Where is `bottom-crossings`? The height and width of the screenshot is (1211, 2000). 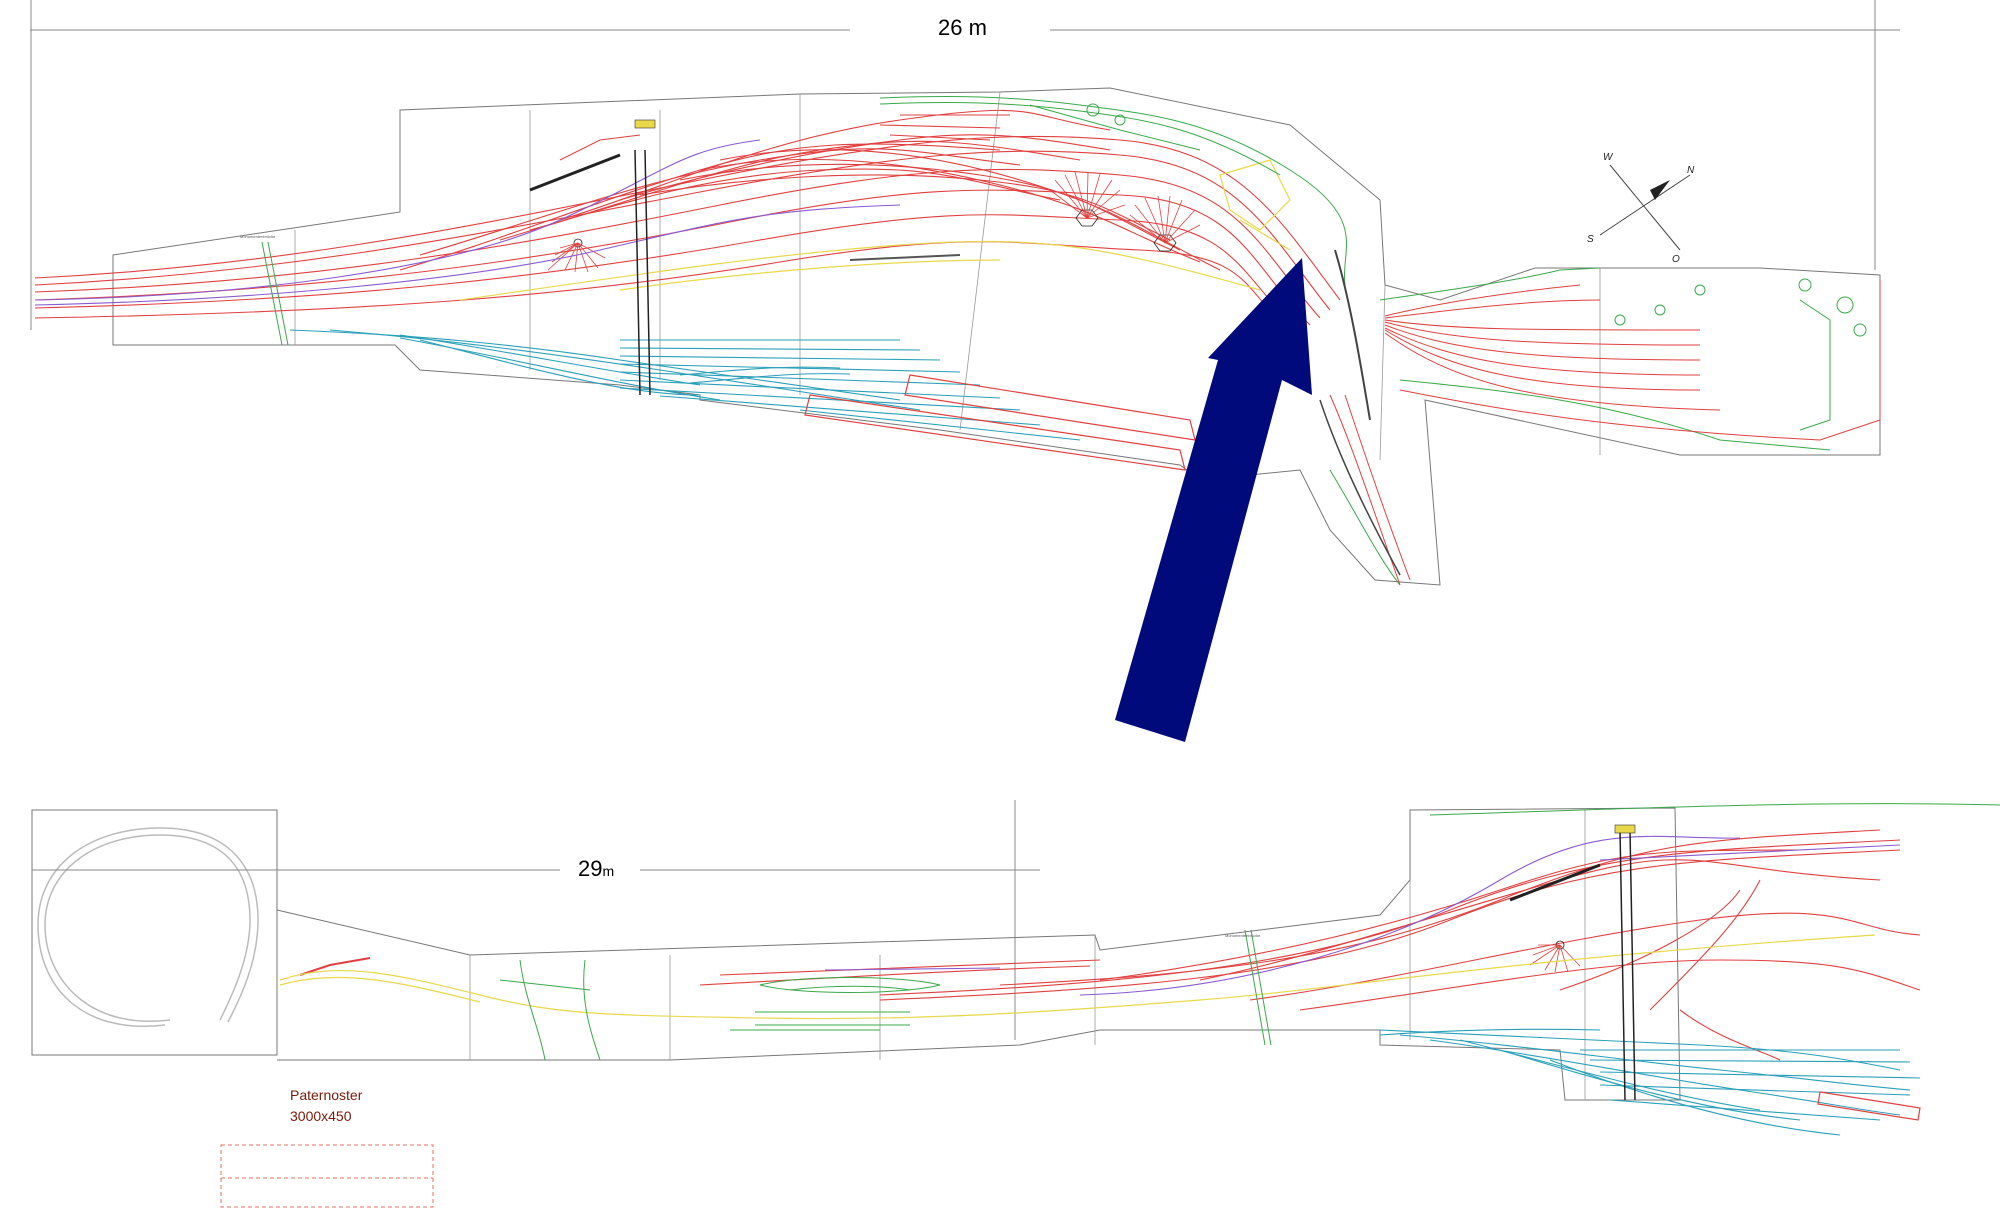 bottom-crossings is located at coordinates (1572, 965).